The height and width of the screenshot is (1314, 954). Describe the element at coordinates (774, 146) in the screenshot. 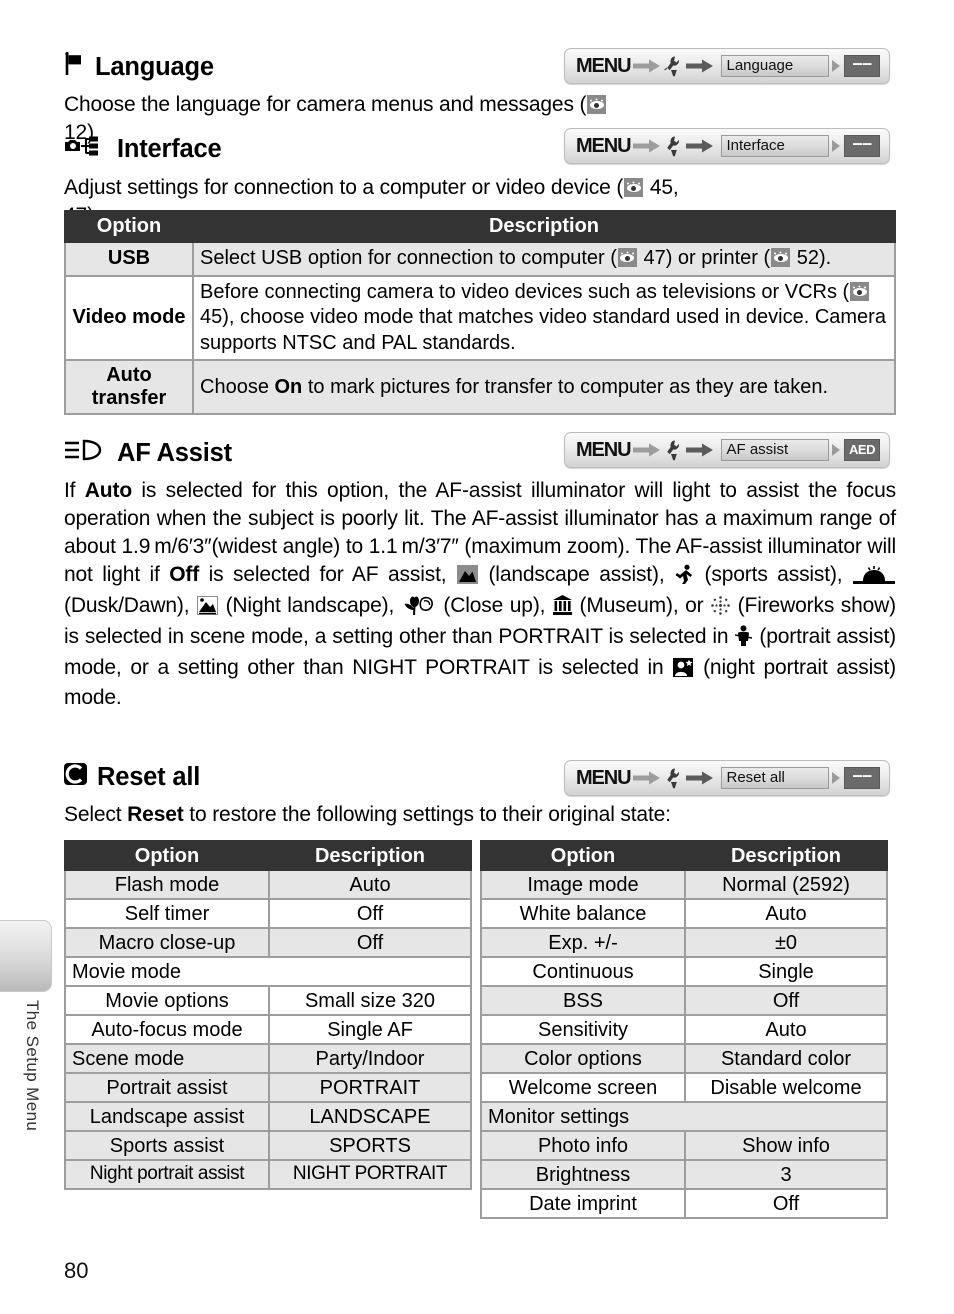

I see `menu-item-label-interface: Interface` at that location.